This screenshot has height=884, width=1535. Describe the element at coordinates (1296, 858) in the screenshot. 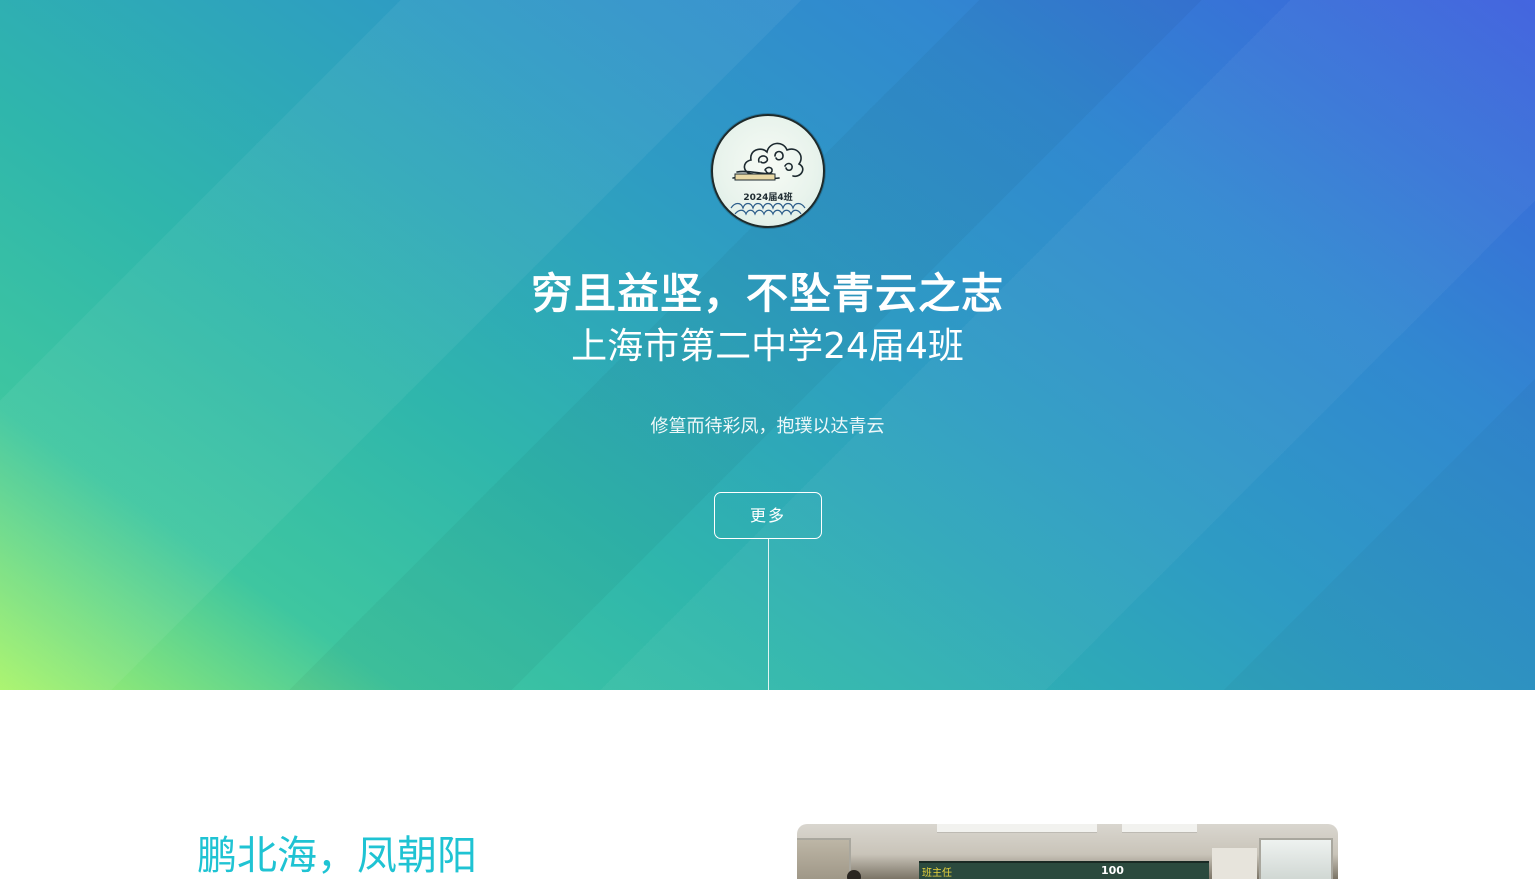

I see `photo-window-right` at that location.